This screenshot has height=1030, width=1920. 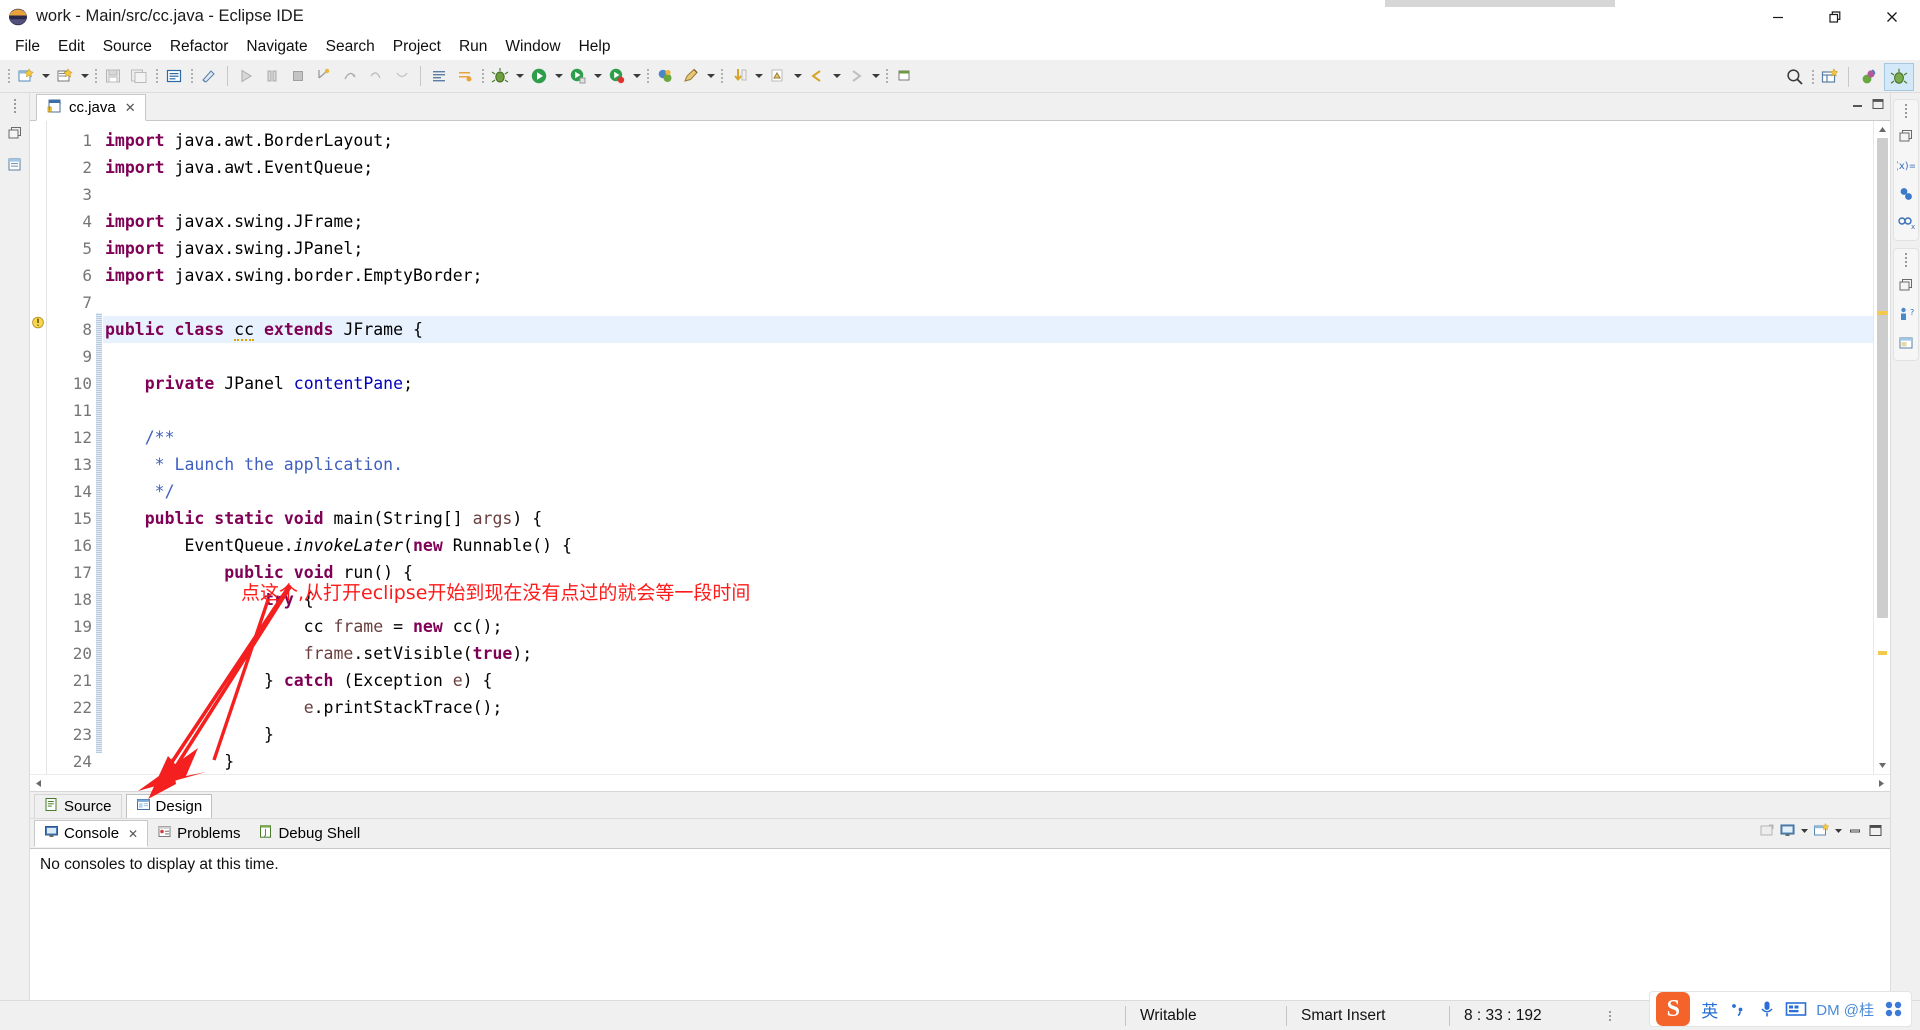 What do you see at coordinates (758, 76) in the screenshot?
I see `previous-annotation-dropdown-icon` at bounding box center [758, 76].